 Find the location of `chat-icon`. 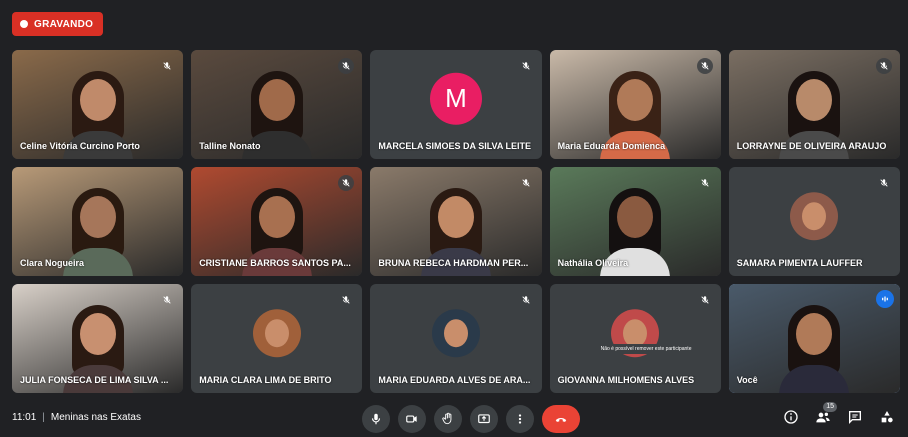

chat-icon is located at coordinates (855, 417).